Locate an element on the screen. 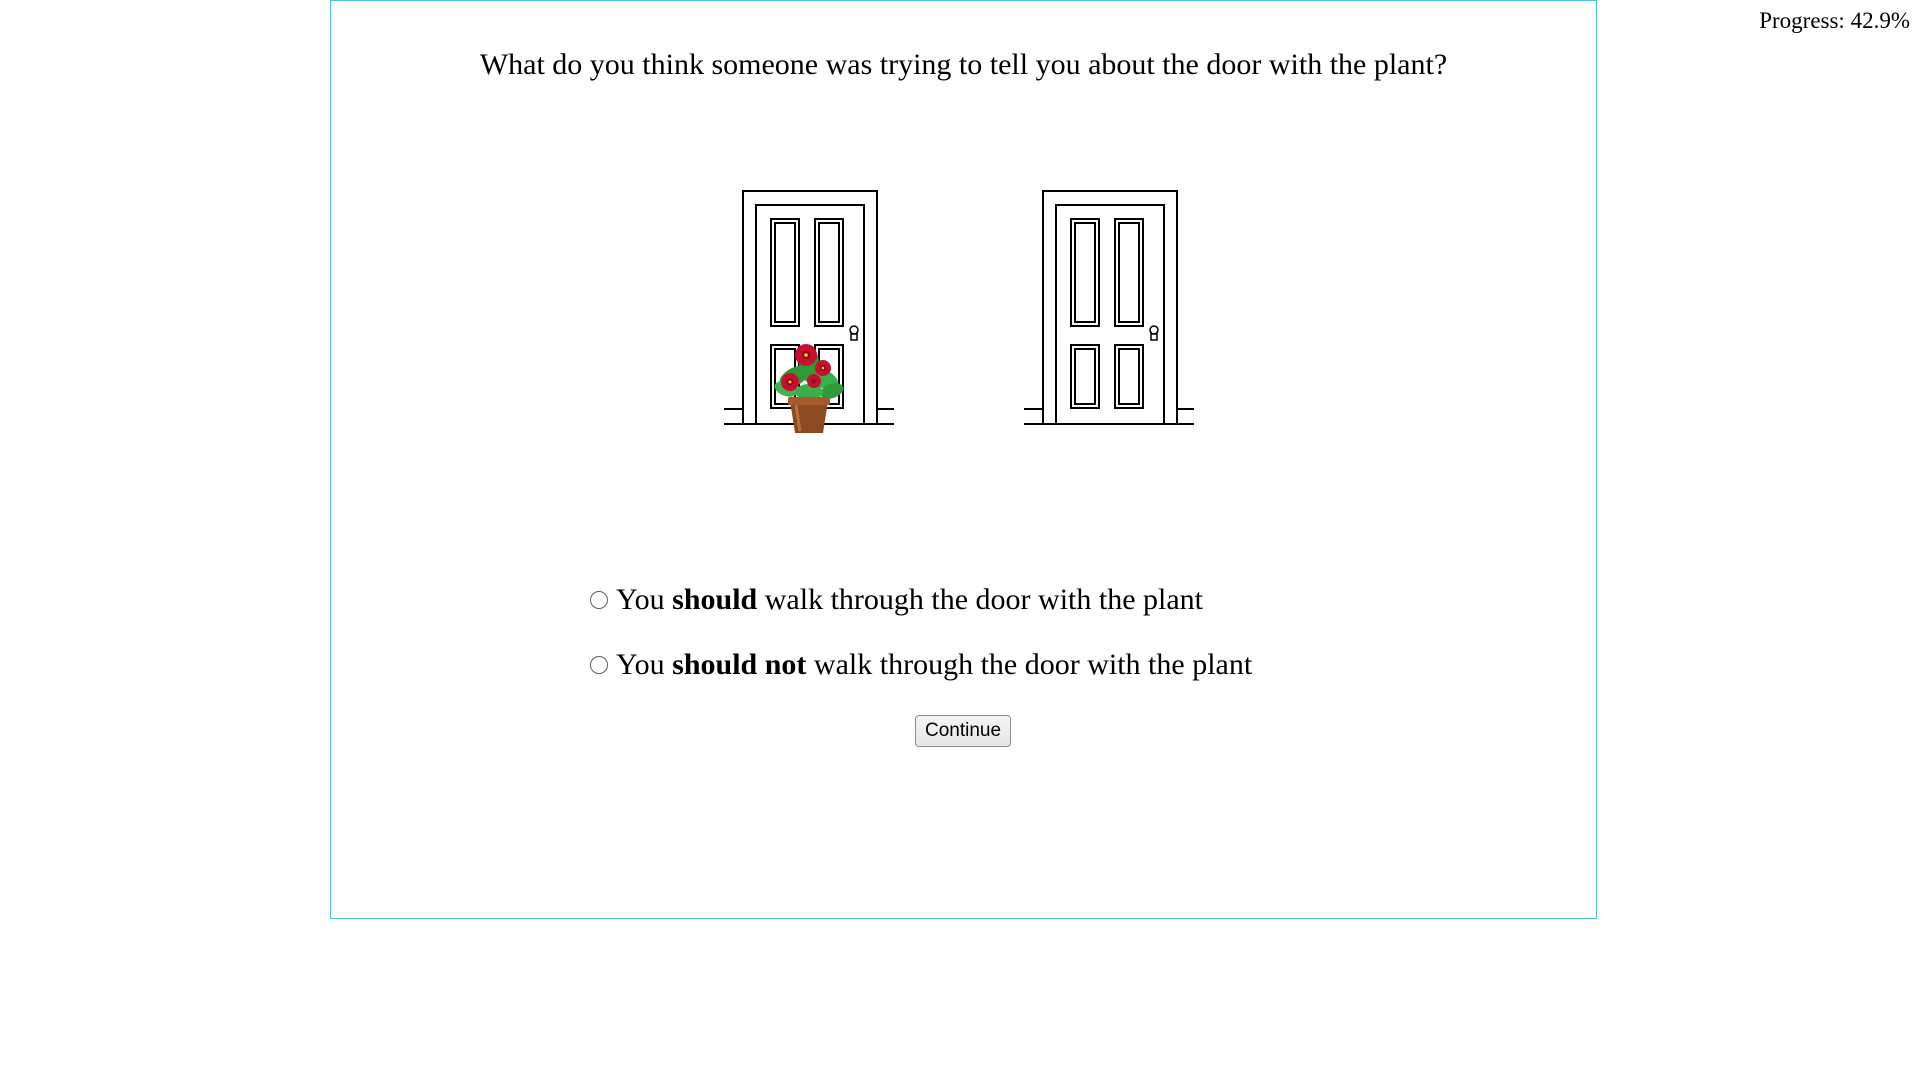 The width and height of the screenshot is (1920, 1080). radio-button-should-not is located at coordinates (599, 665).